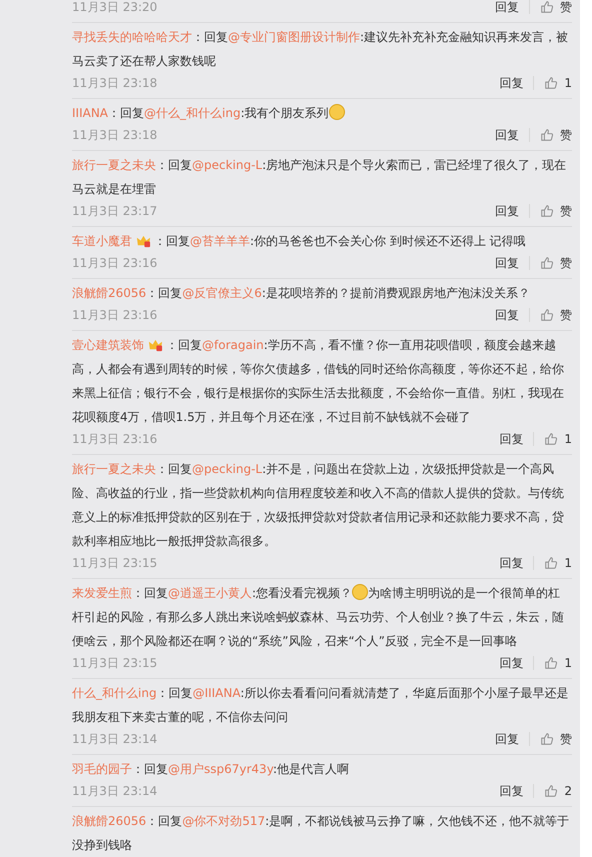 The image size is (592, 857). What do you see at coordinates (318, 616) in the screenshot?
I see `comment-text: 来发爱生煎：回复@逍遥王小黄人:您看没看完视频？ 为啥博主明明说的是一个很简单的杠杆引起的风险，有那么多人跳出来说啥蚂蚁森林、马云功劳、个人创业？换了牛云，朱云，随便啥云，那个风险都还在啊？说的“系统”风险，召来“个人”反驳，完全不是一回事咯` at bounding box center [318, 616].